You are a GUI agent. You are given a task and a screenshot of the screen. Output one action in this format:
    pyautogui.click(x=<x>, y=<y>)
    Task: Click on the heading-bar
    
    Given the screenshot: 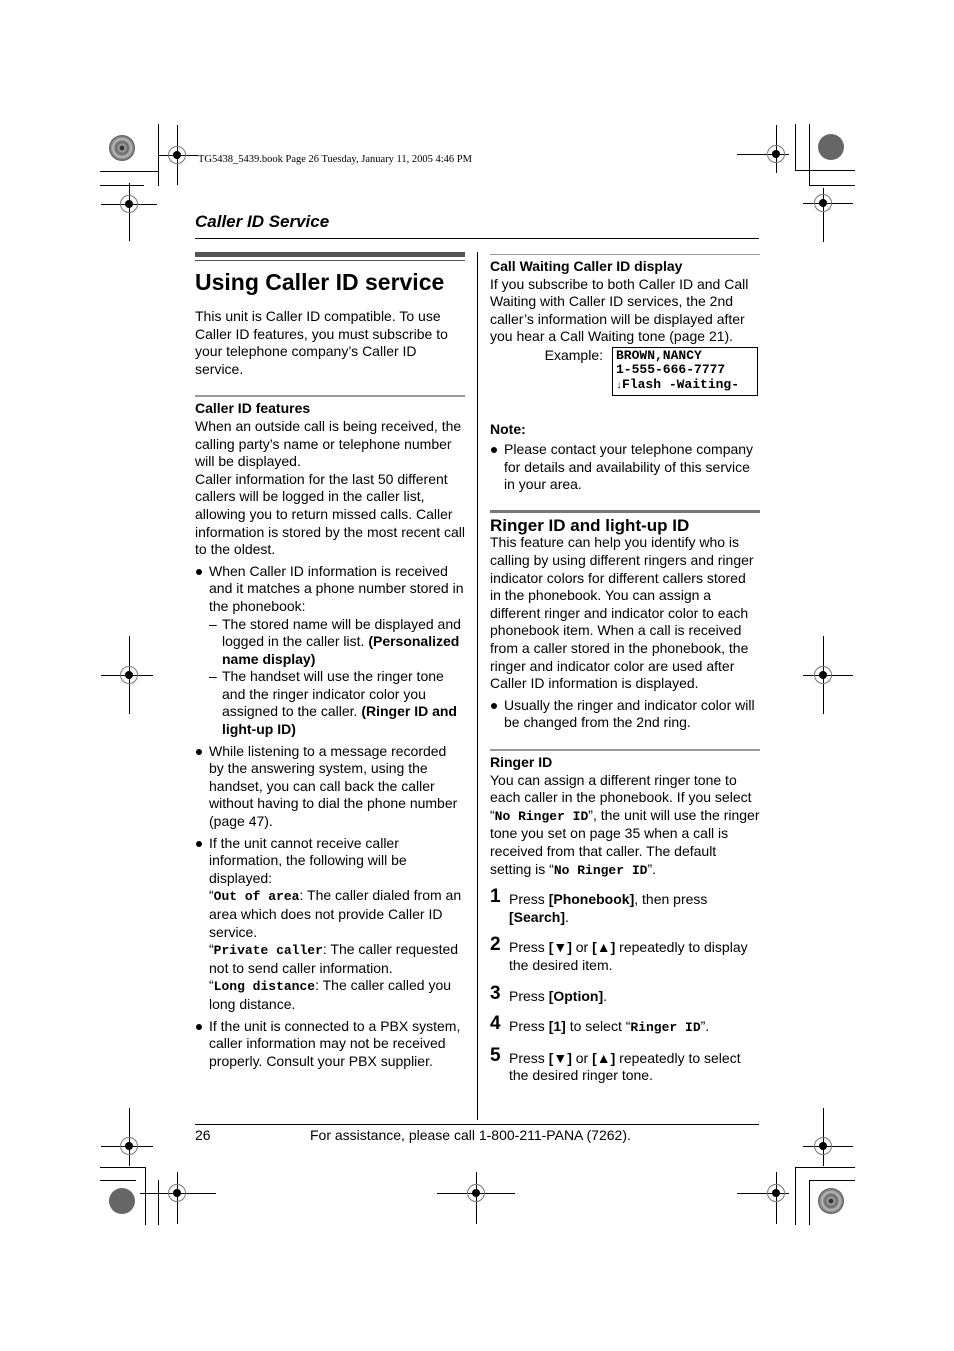 What is the action you would take?
    pyautogui.click(x=330, y=254)
    